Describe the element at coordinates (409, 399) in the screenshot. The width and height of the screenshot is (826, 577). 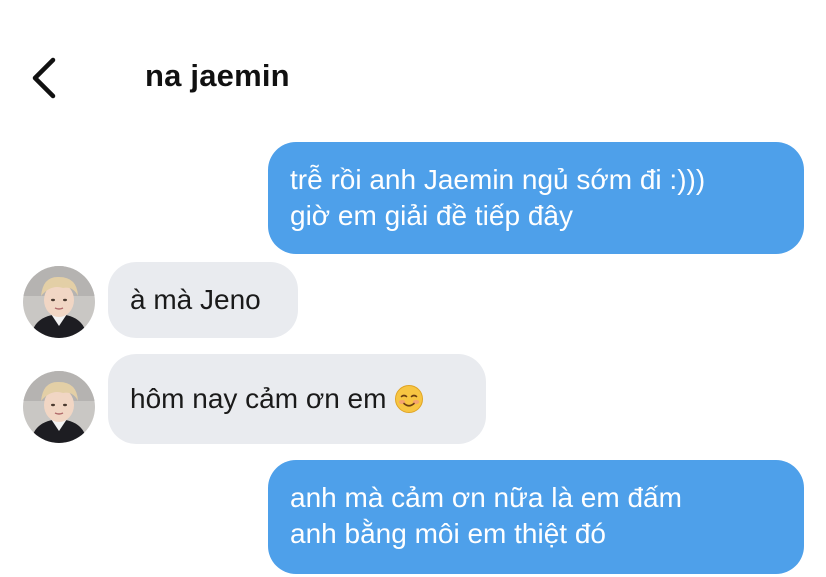
I see `smiling-blush-emoji-icon` at that location.